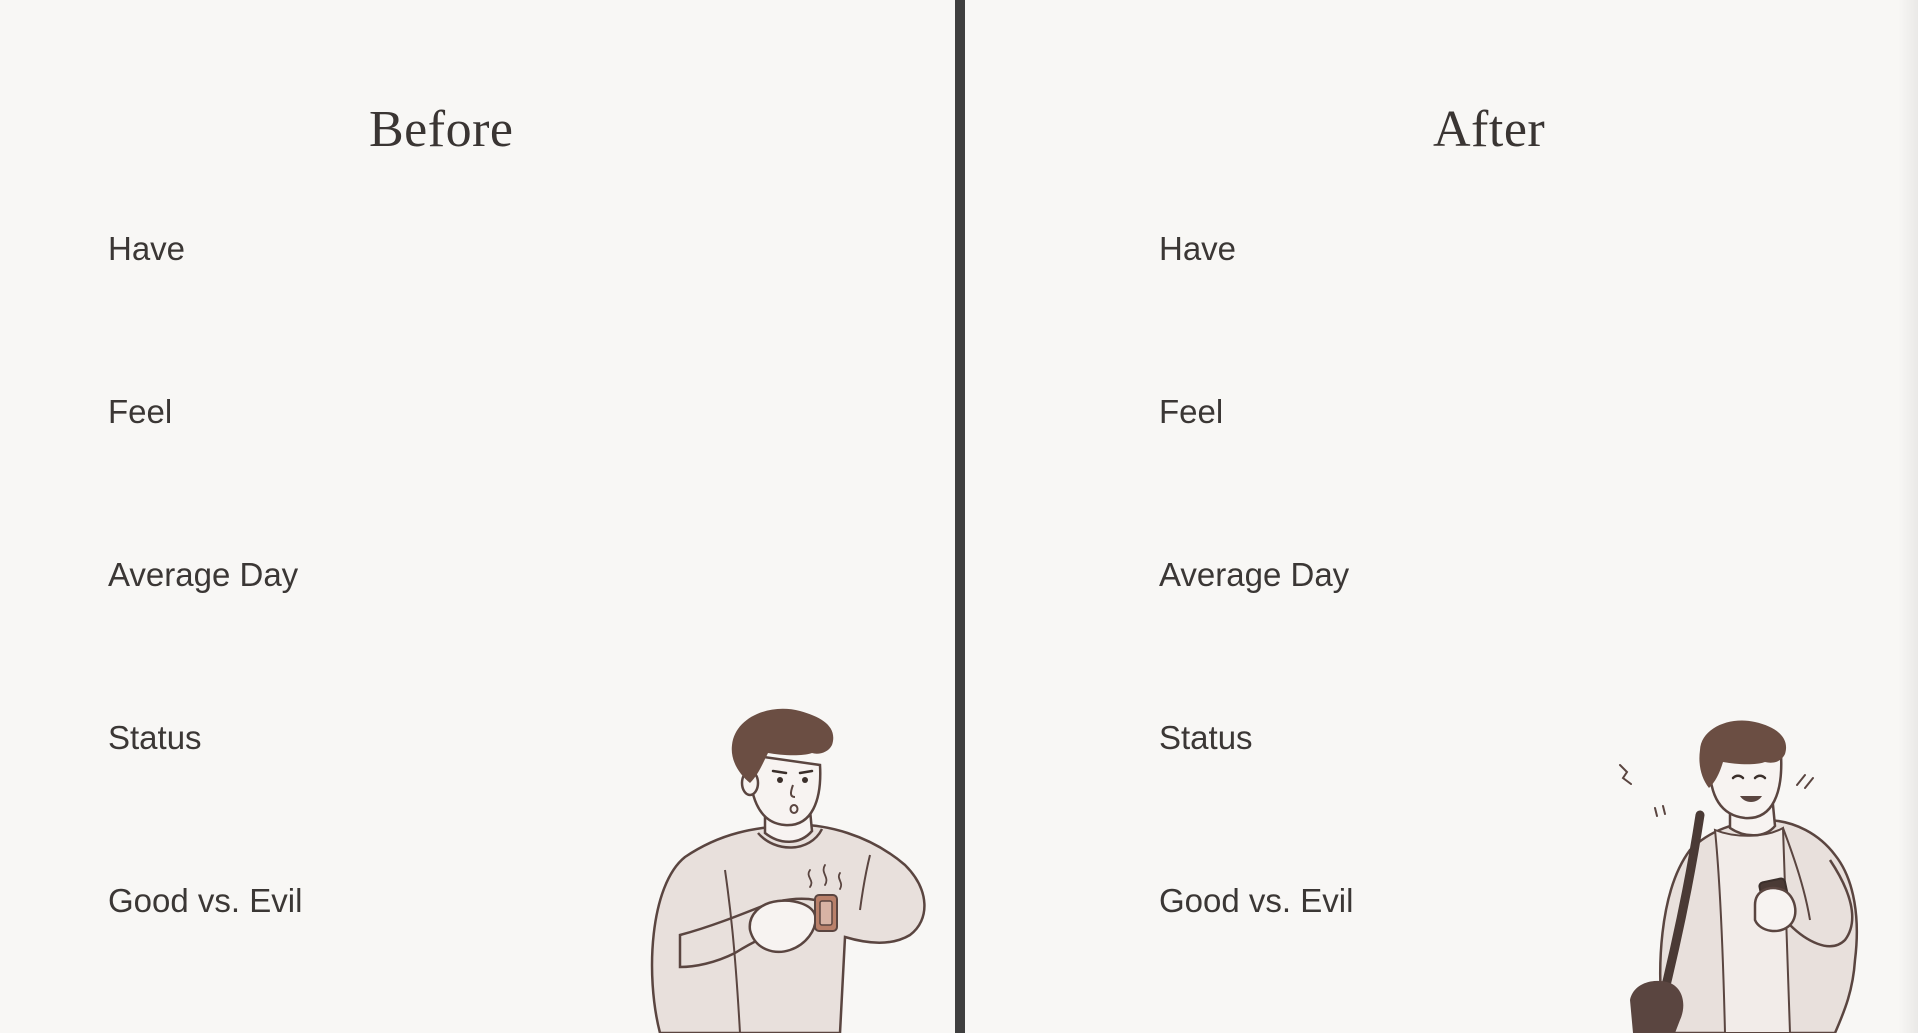 The width and height of the screenshot is (1918, 1033). Describe the element at coordinates (1739, 876) in the screenshot. I see `man-with-phone-illustration` at that location.